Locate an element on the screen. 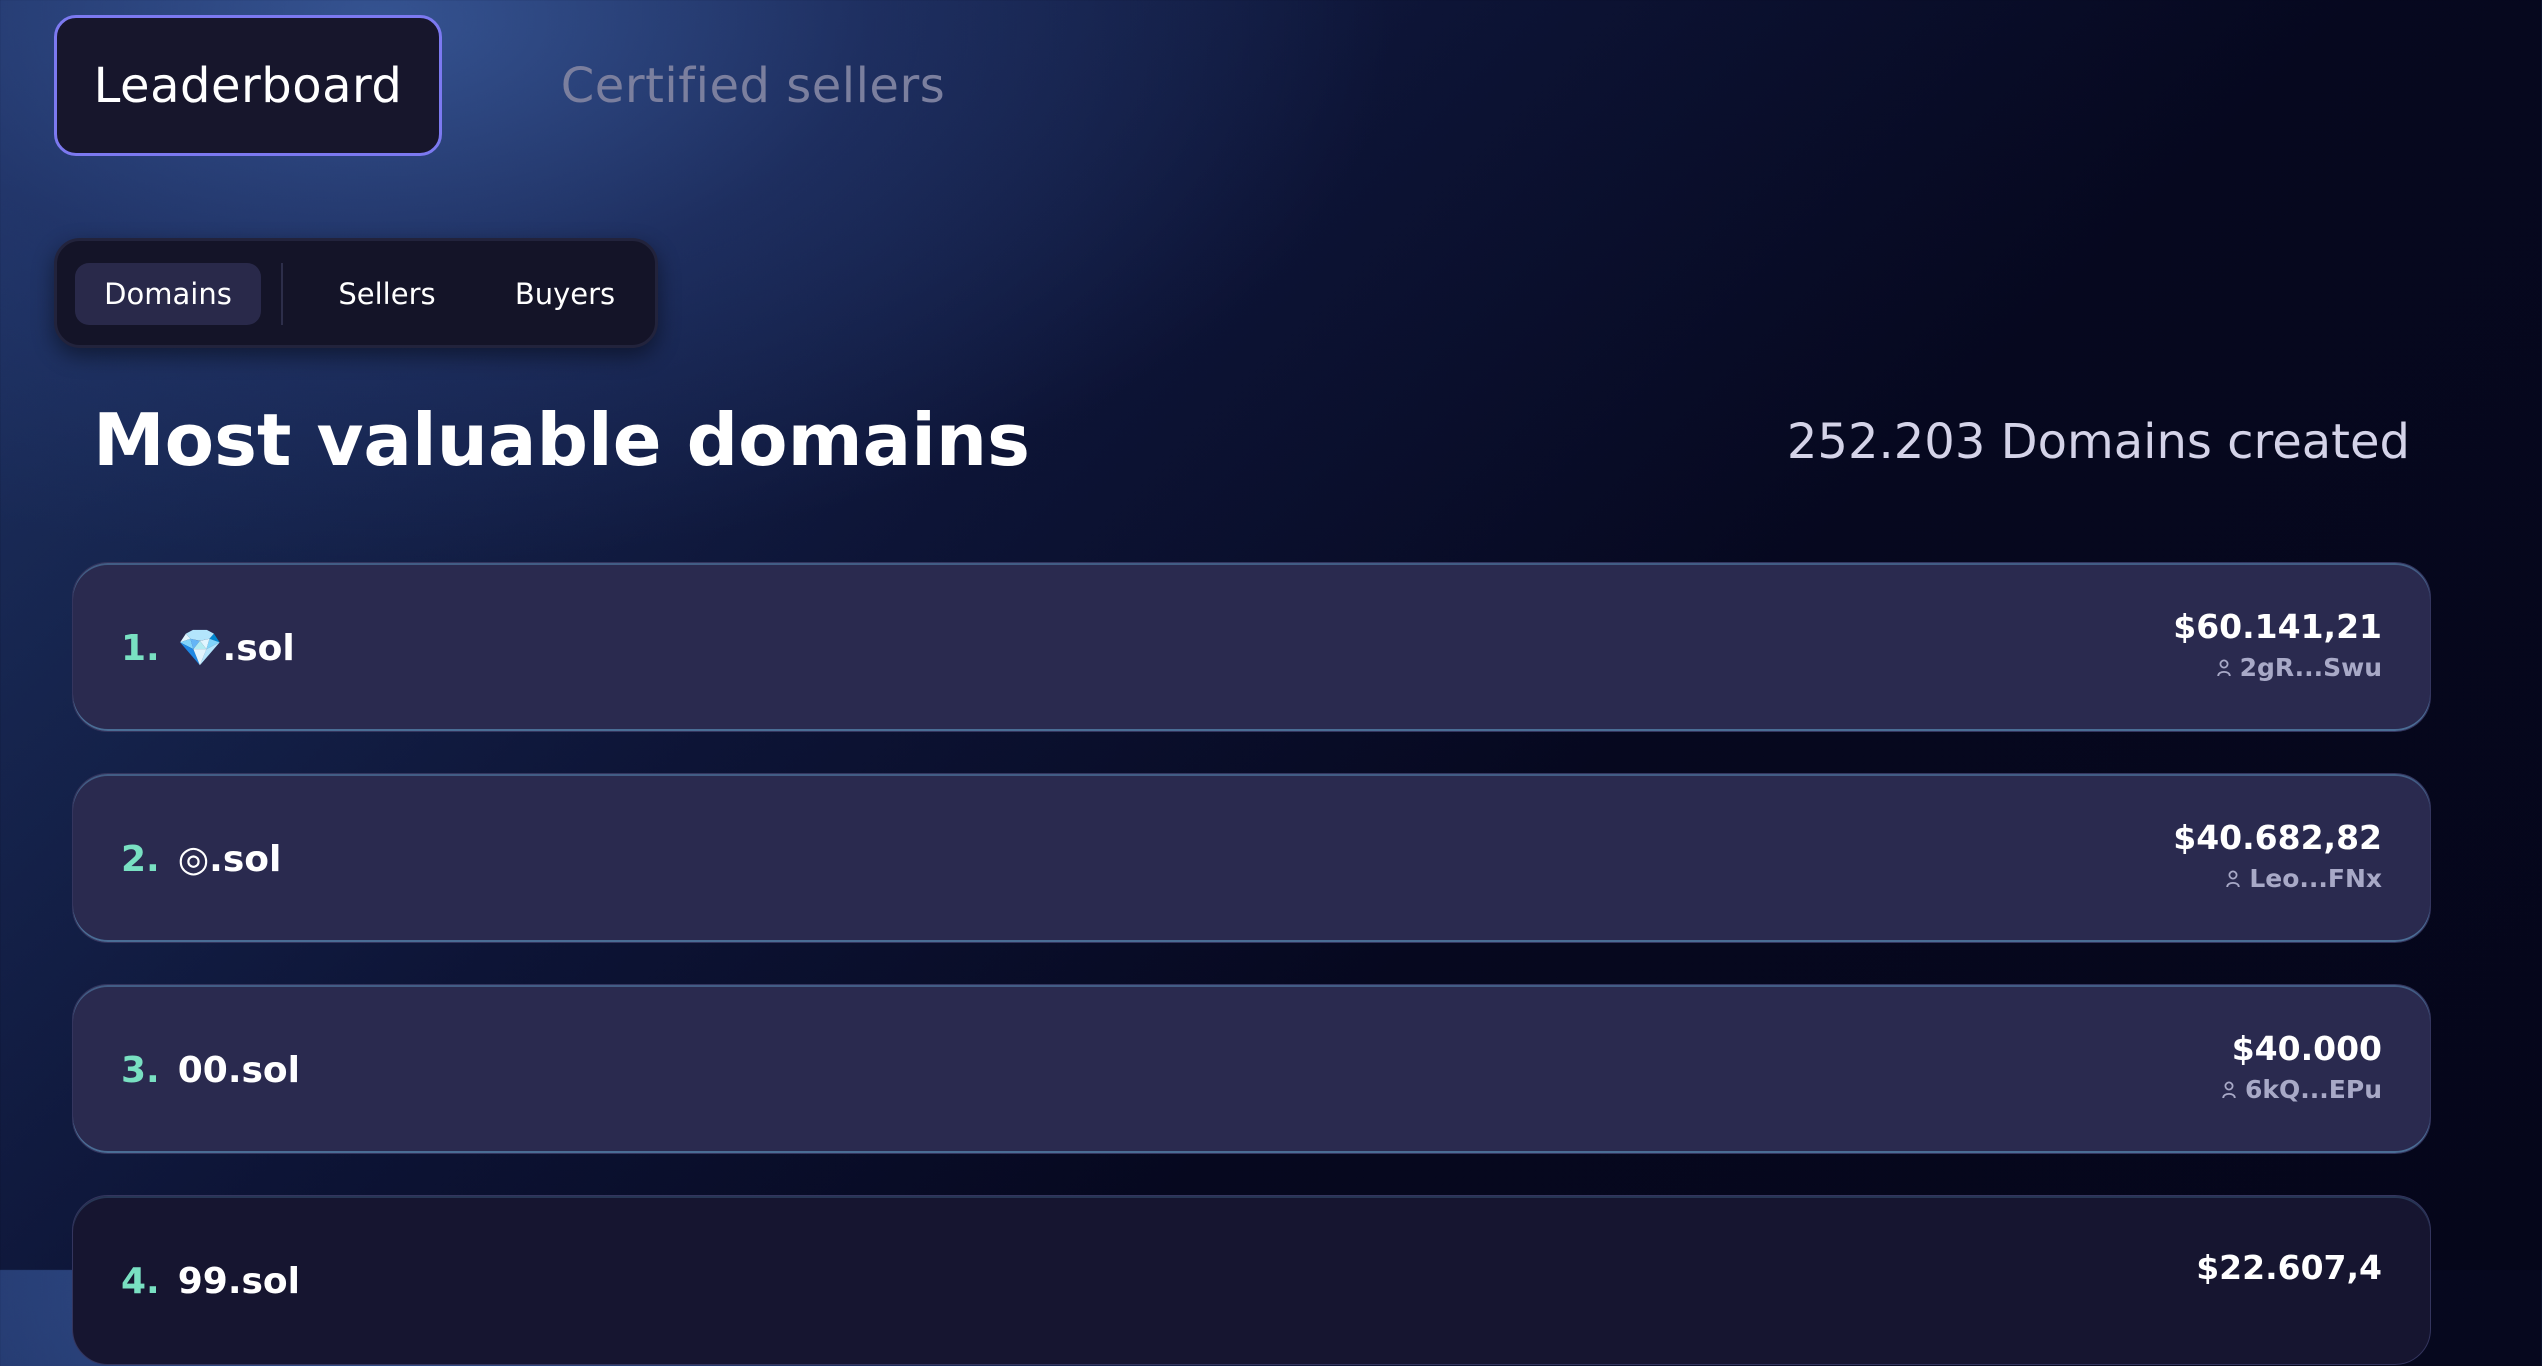 The image size is (2542, 1366). domain-rank: 4. is located at coordinates (140, 1281).